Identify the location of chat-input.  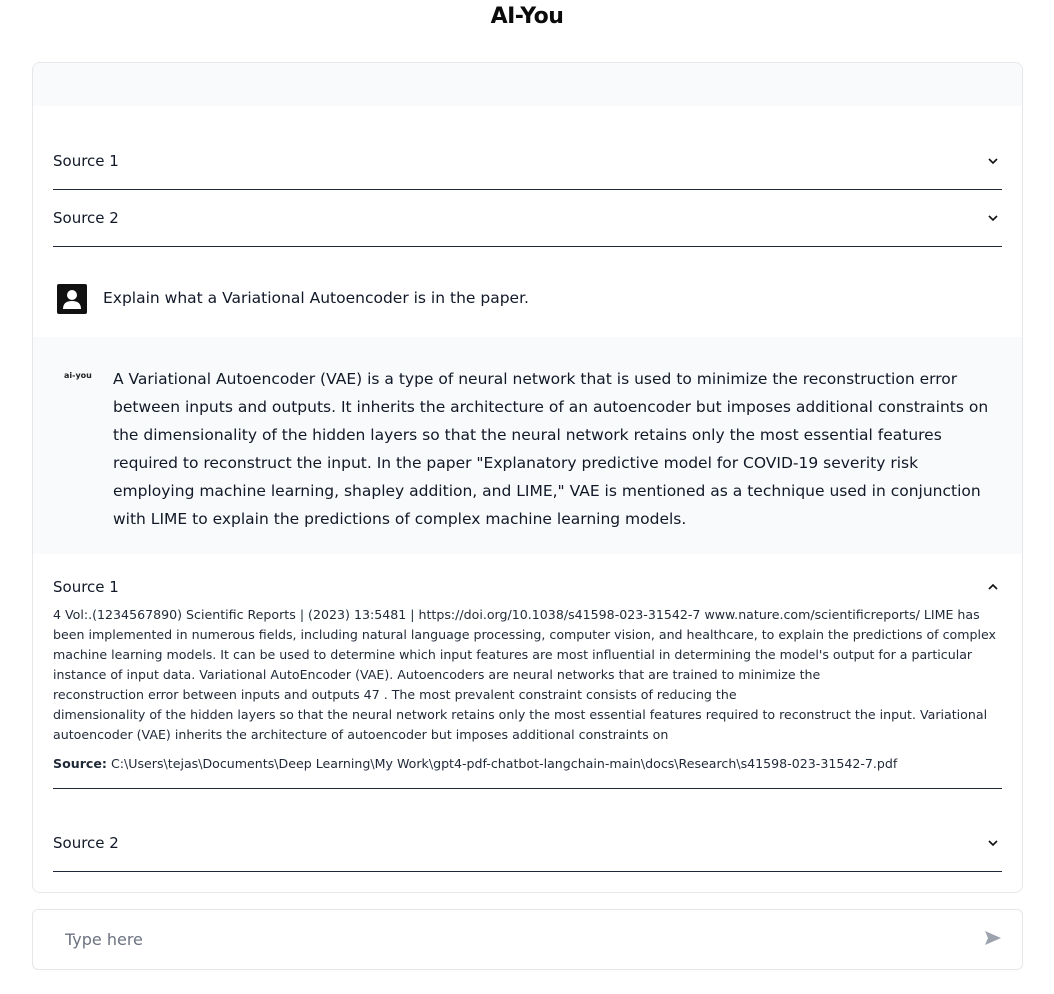
(499, 939).